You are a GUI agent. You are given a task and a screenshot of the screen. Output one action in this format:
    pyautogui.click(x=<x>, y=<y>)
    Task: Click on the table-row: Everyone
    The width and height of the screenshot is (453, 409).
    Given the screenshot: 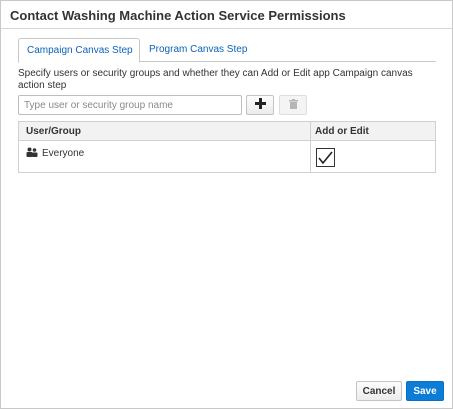 What is the action you would take?
    pyautogui.click(x=227, y=157)
    